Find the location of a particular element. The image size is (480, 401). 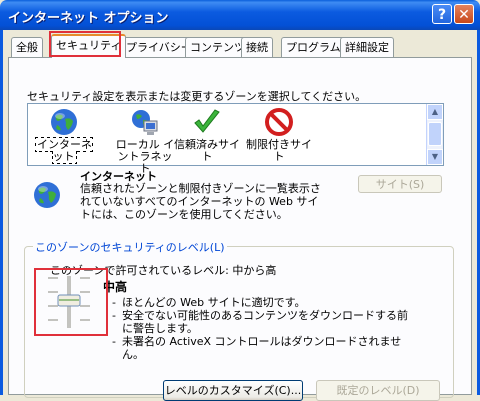

zone-internet: インターネット is located at coordinates (64, 134).